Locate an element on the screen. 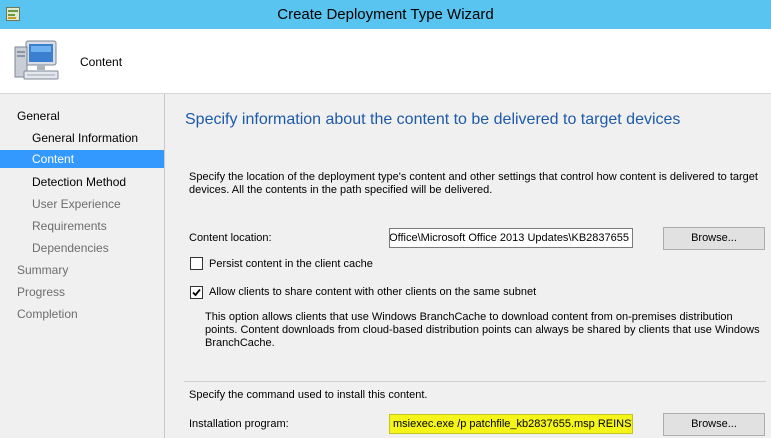 The height and width of the screenshot is (438, 771). sidebar-item-general-information: General Information is located at coordinates (82, 138).